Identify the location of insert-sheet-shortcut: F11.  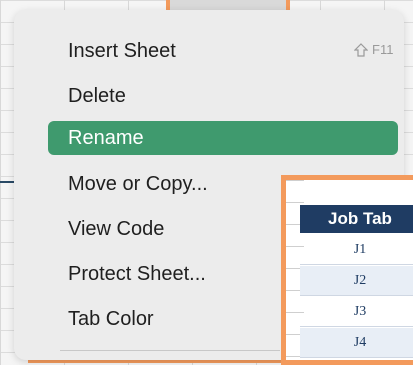
(373, 49).